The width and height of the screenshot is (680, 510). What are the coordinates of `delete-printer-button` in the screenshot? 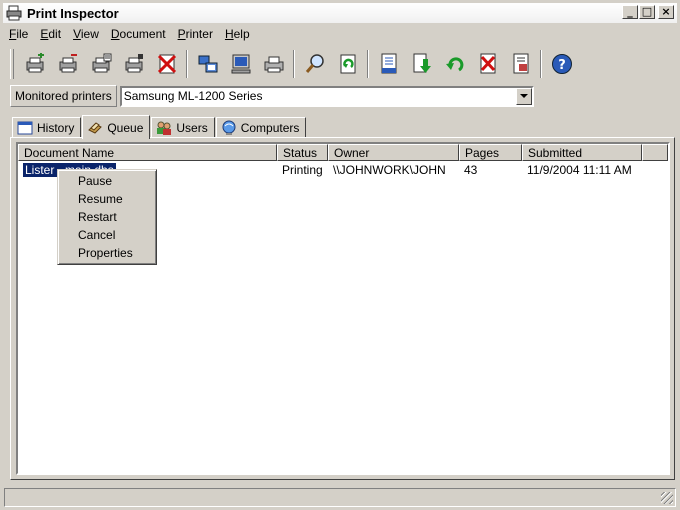 It's located at (166, 64).